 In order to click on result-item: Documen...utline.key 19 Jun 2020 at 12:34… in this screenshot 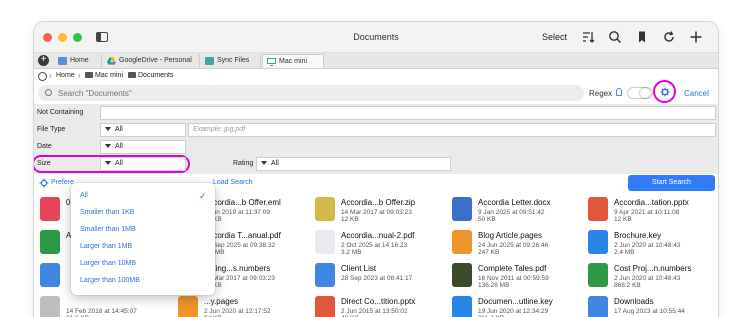, I will do `click(519, 305)`.